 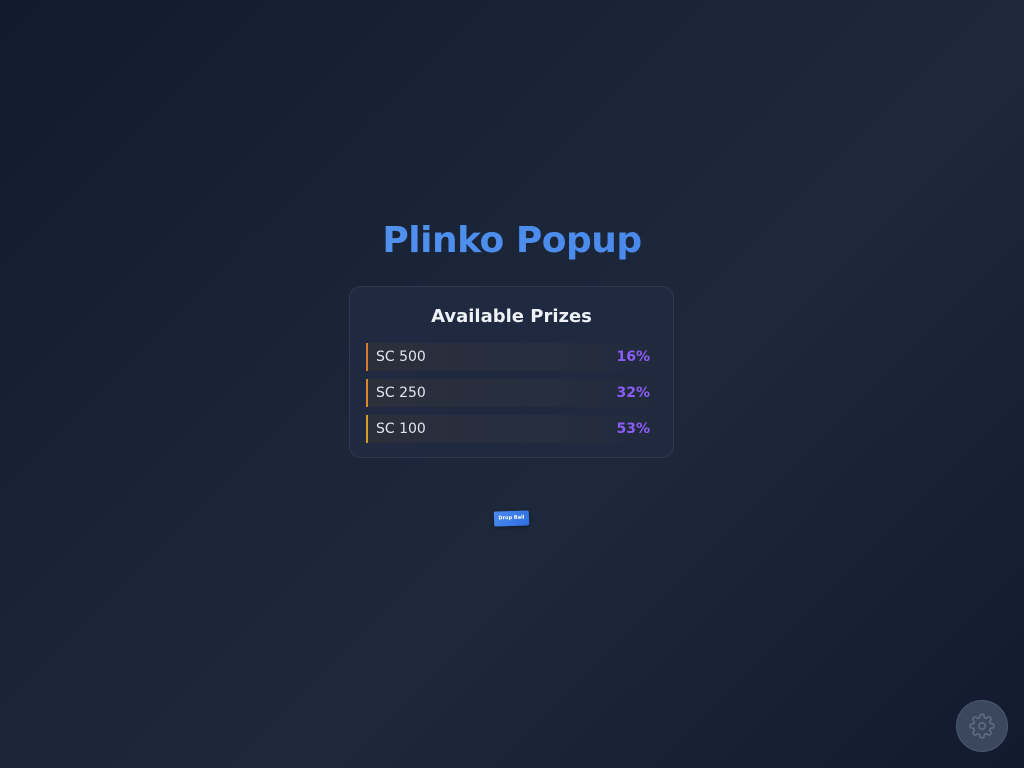 I want to click on prize-percent: 53%, so click(x=633, y=429).